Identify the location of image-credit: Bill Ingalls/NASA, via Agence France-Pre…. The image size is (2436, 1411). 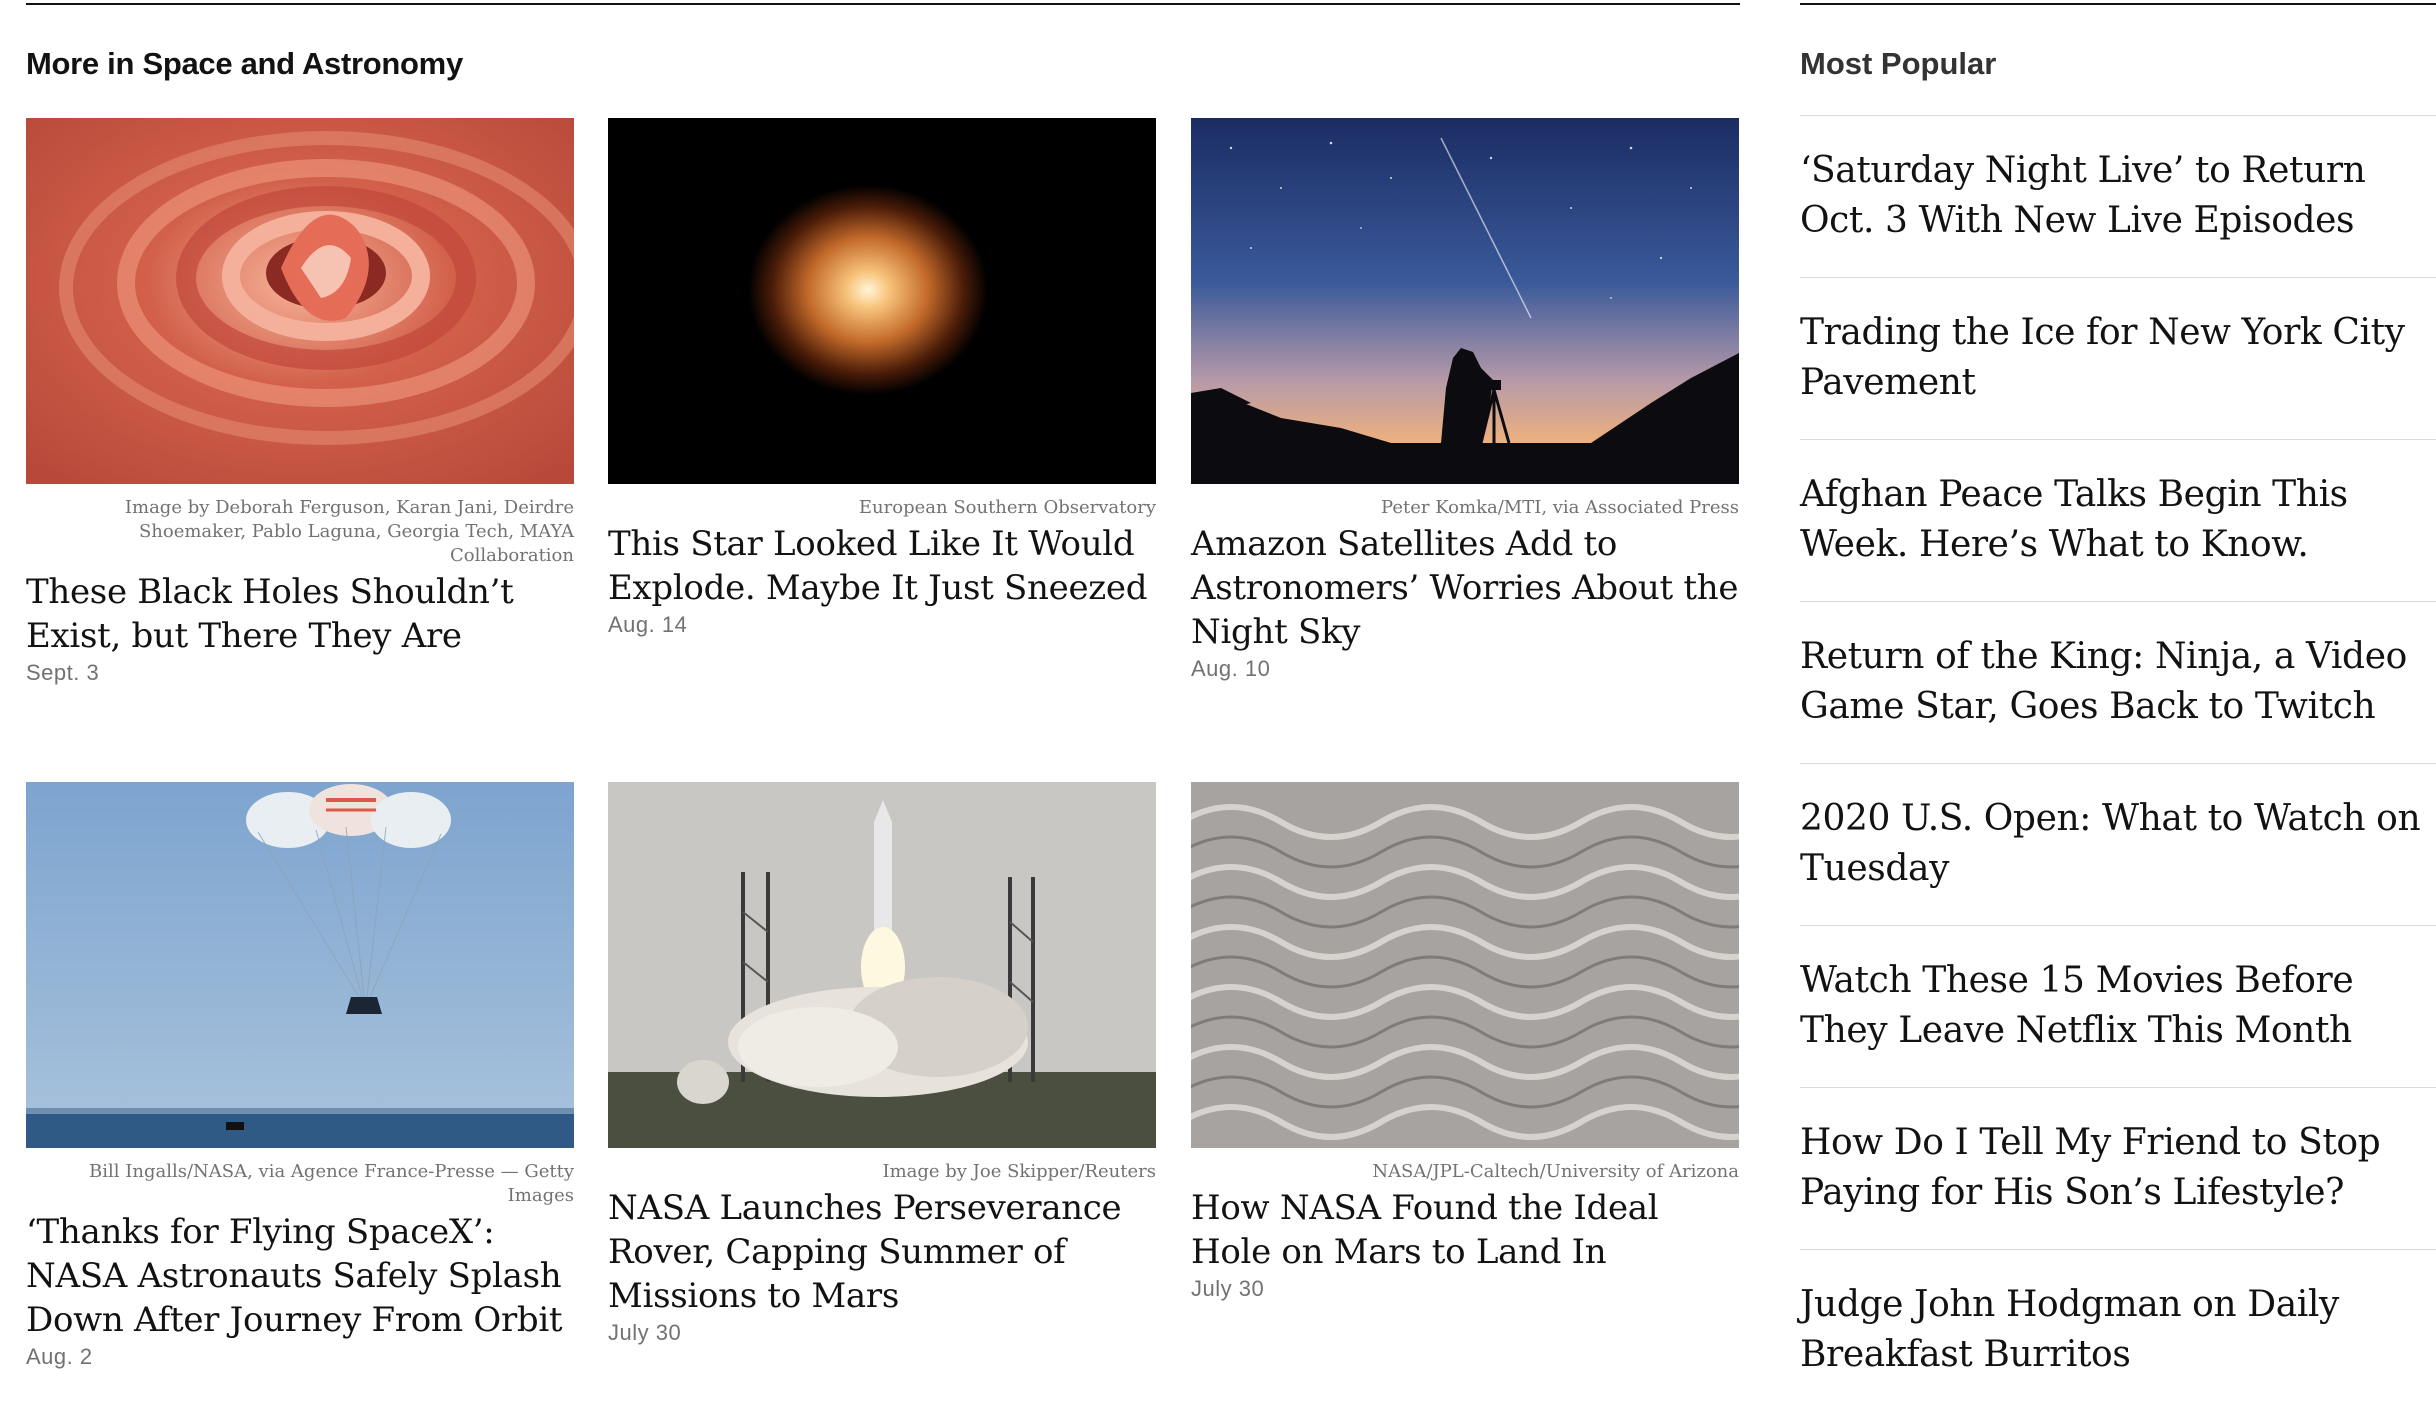
(331, 1183).